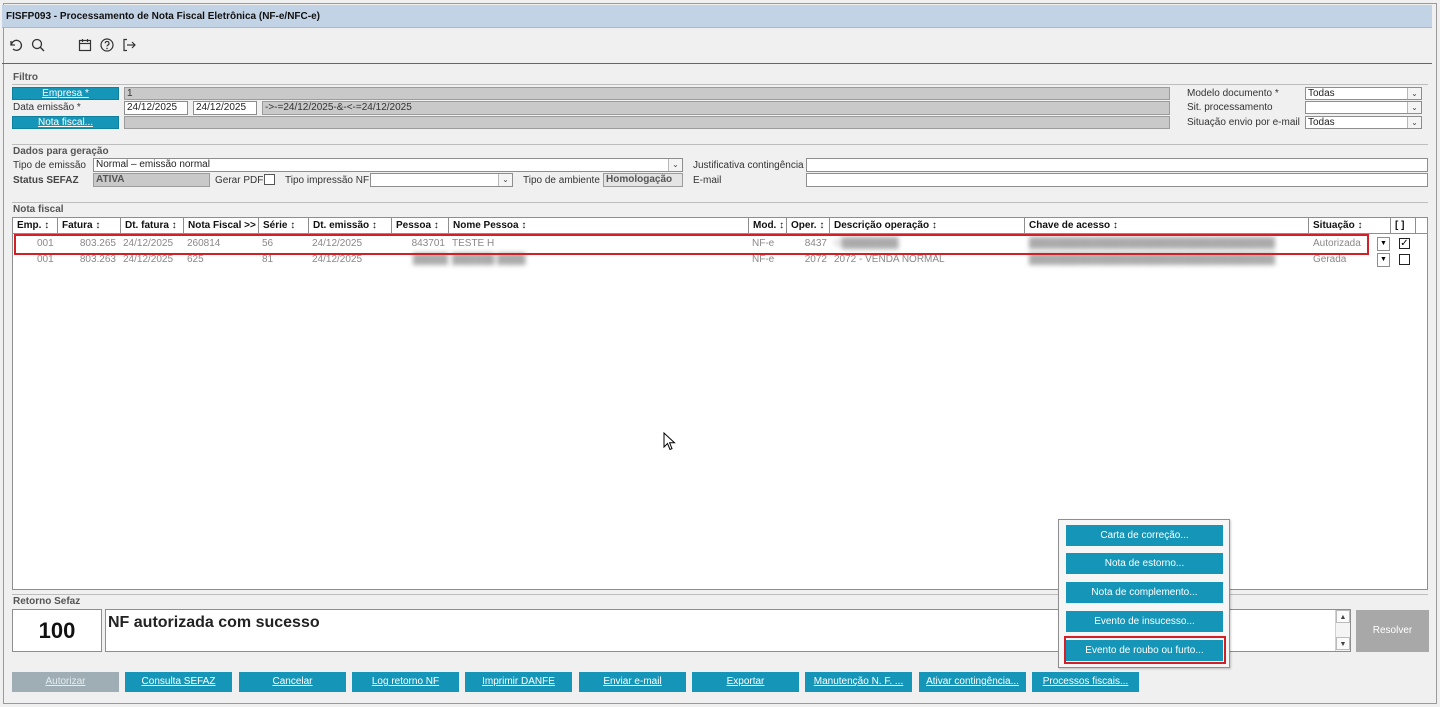  I want to click on exit-icon, so click(129, 45).